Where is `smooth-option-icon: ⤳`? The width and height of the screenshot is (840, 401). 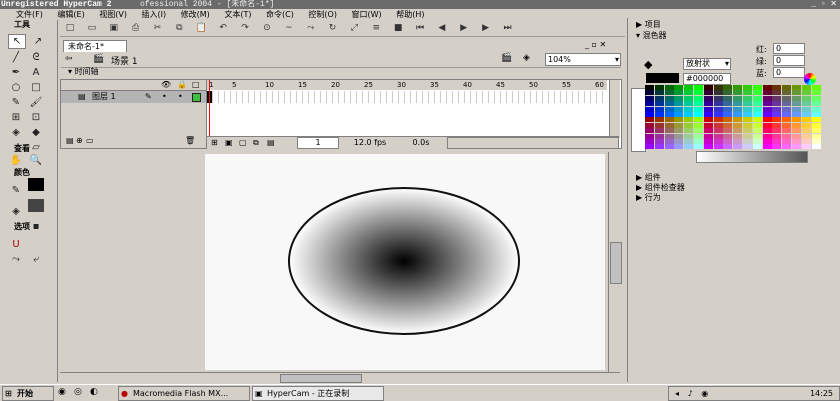
smooth-option-icon: ⤳ is located at coordinates (16, 259).